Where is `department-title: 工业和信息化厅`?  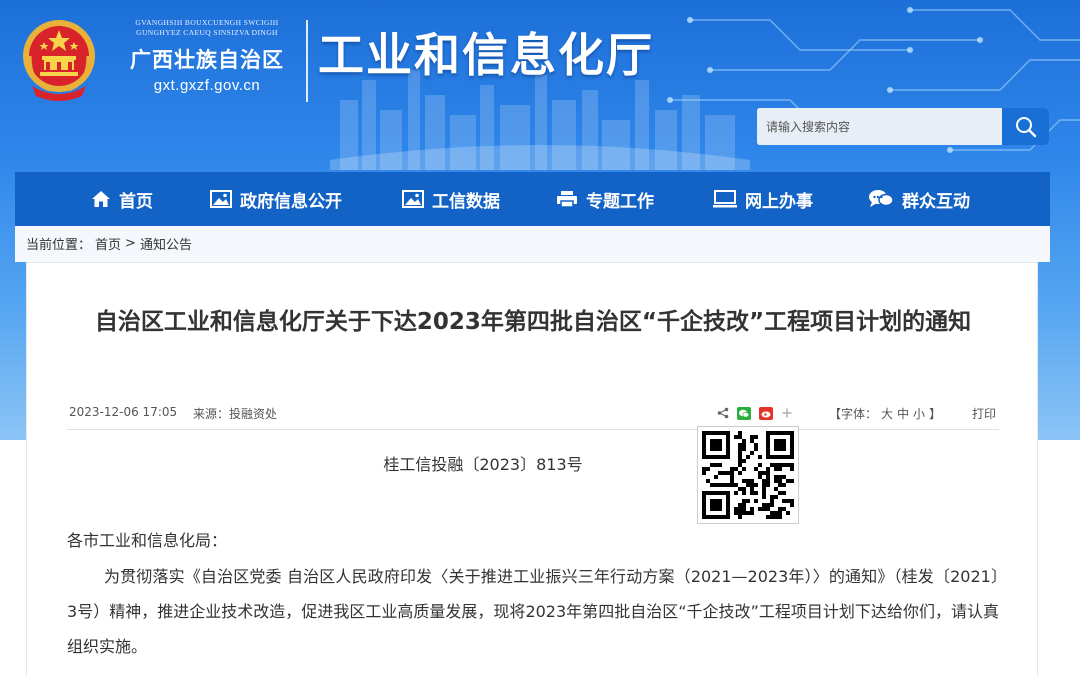 department-title: 工业和信息化厅 is located at coordinates (486, 55).